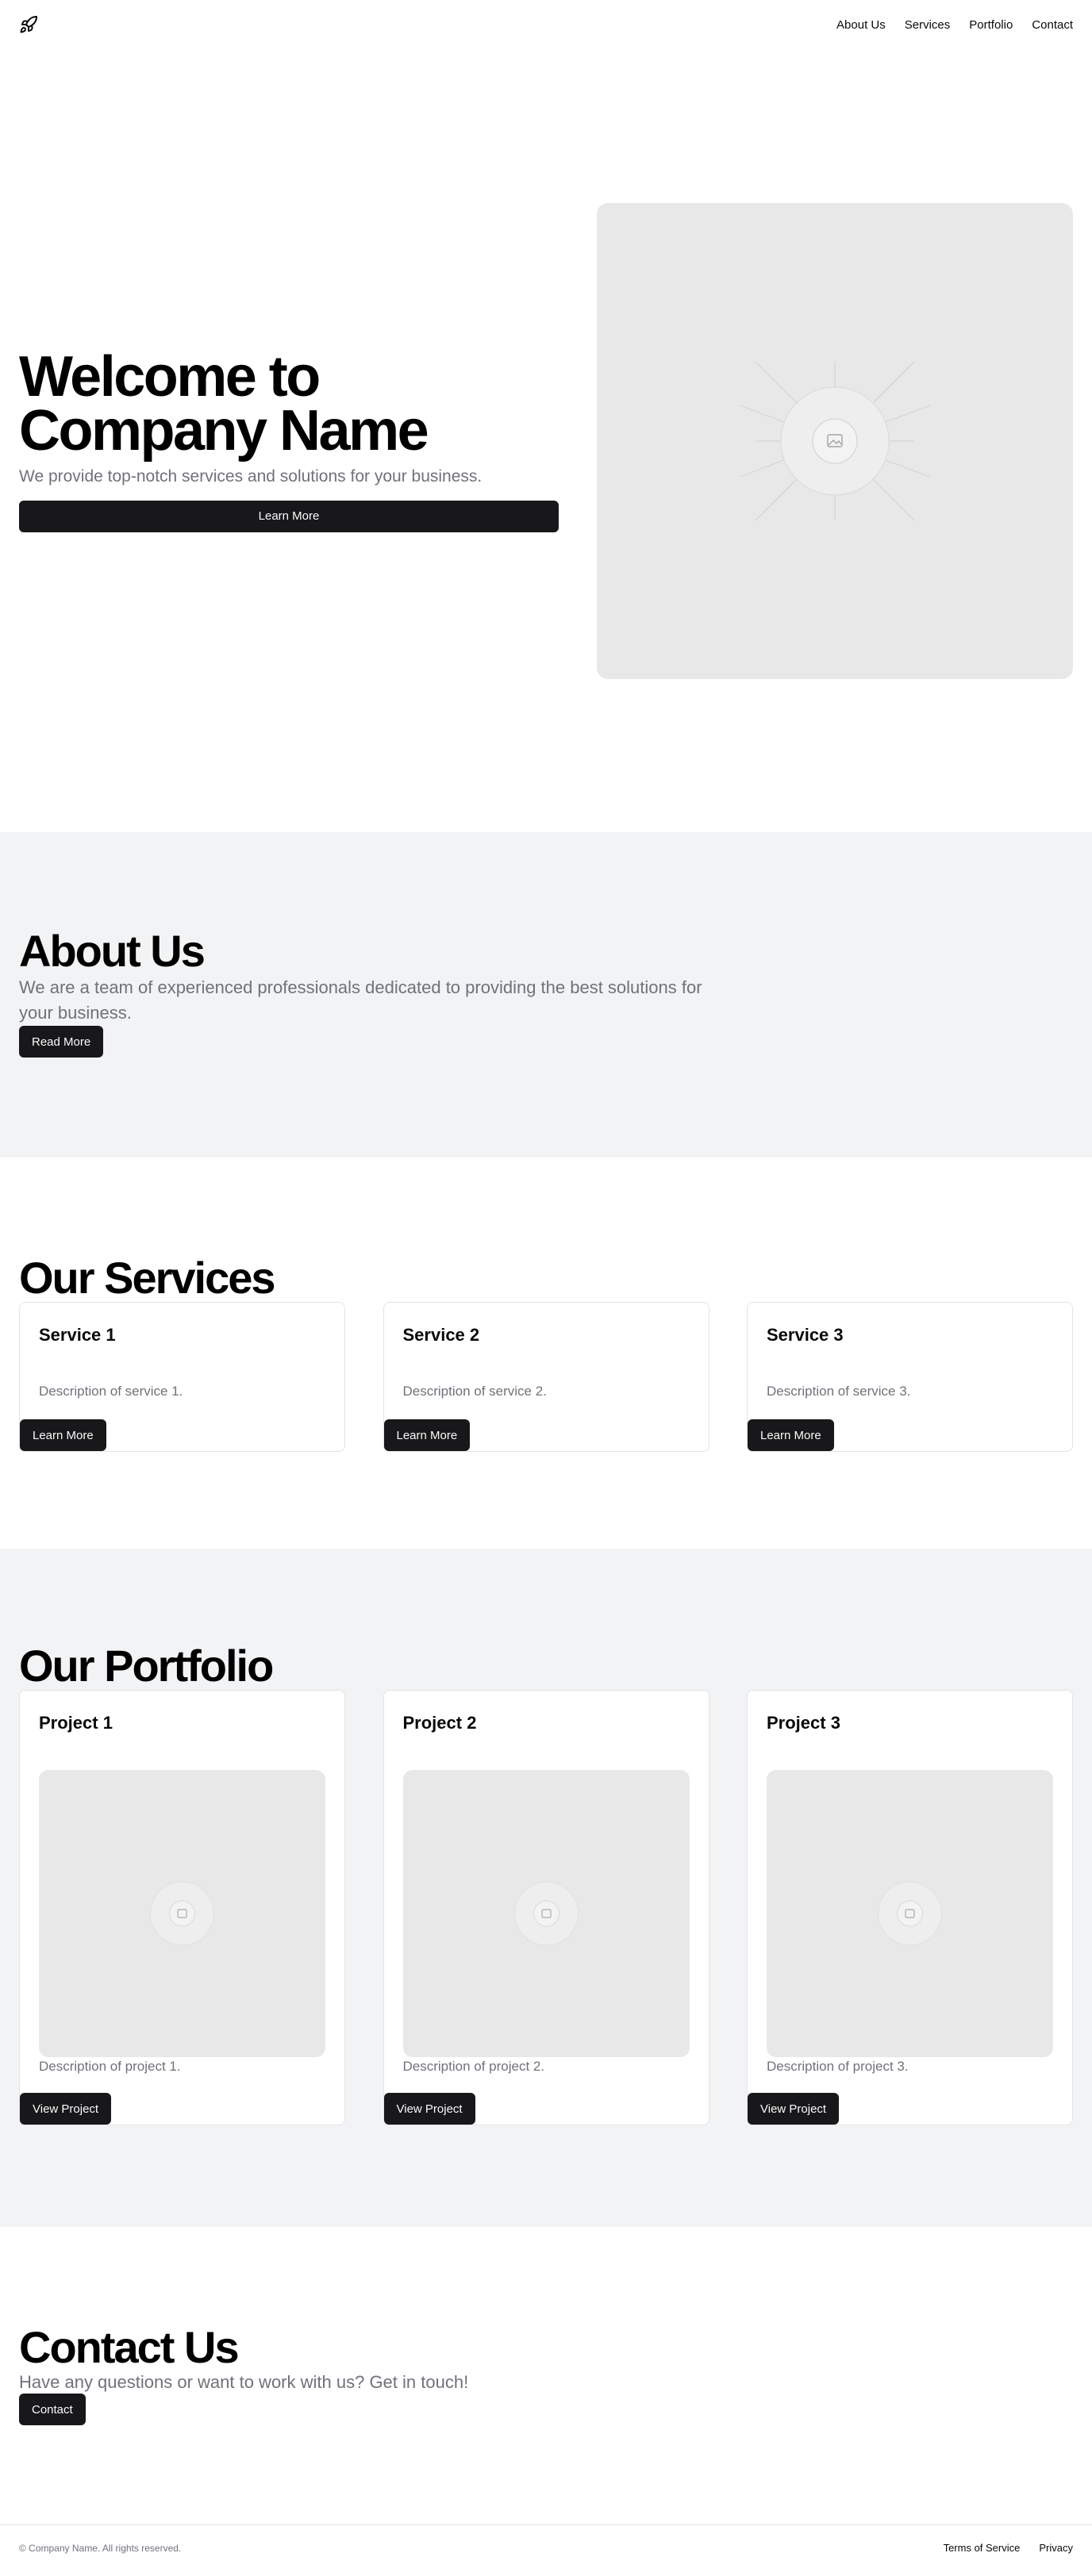 The image size is (1092, 2576). What do you see at coordinates (838, 2066) in the screenshot?
I see `project-description: Description of project 3.` at bounding box center [838, 2066].